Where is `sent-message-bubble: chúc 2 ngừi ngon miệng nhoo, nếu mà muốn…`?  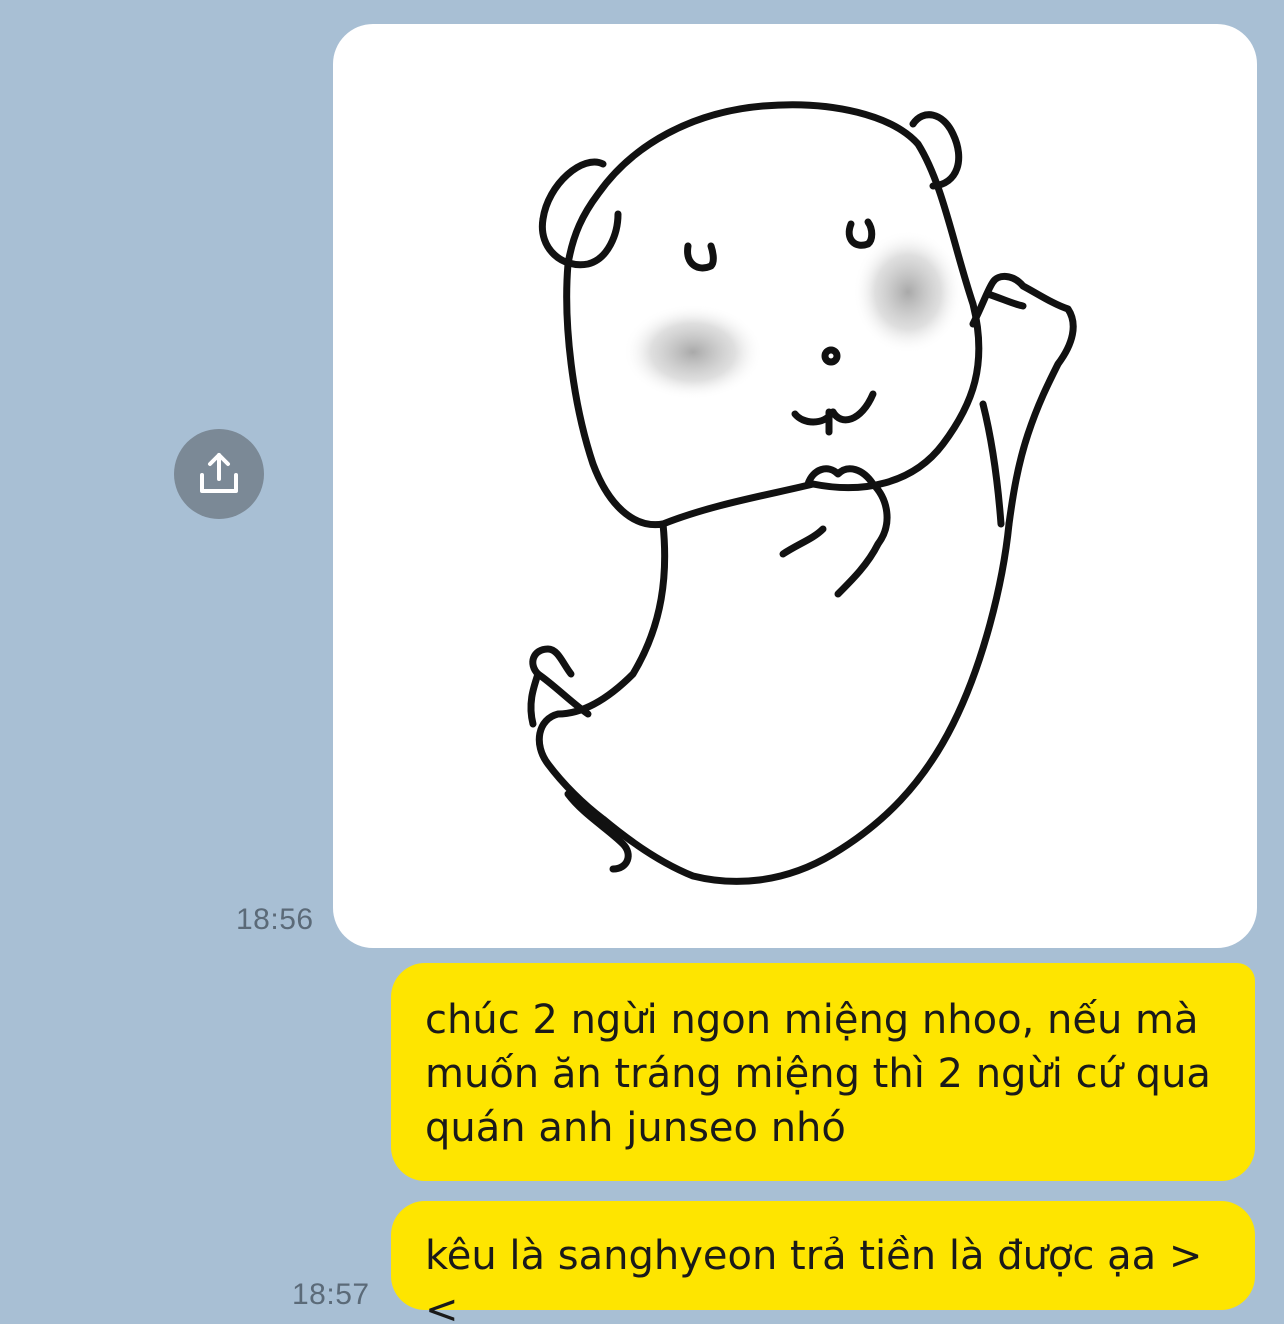 sent-message-bubble: chúc 2 ngừi ngon miệng nhoo, nếu mà muốn… is located at coordinates (823, 1072).